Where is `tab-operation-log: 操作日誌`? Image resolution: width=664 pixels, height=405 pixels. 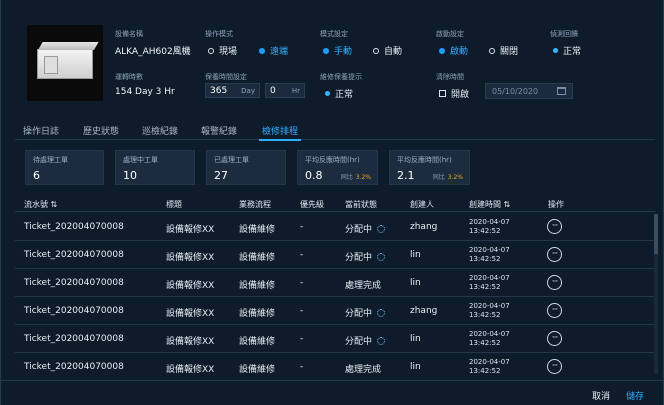 tab-operation-log: 操作日誌 is located at coordinates (41, 130).